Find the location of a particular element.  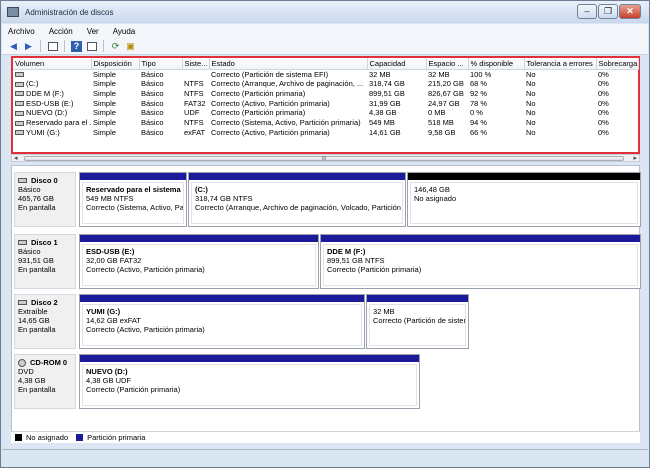

disk-type: Básico is located at coordinates (29, 189).